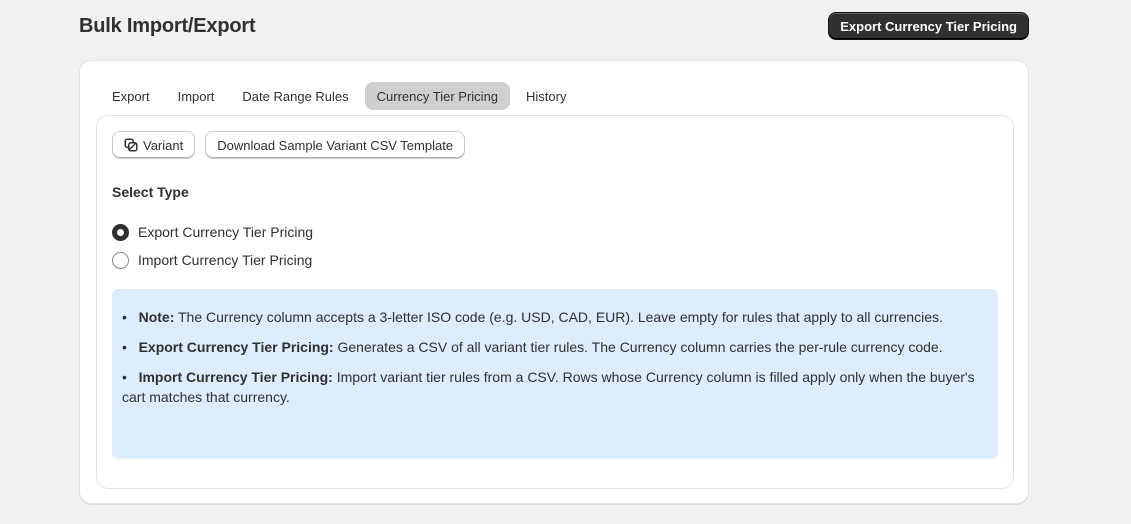 The width and height of the screenshot is (1131, 524). Describe the element at coordinates (335, 145) in the screenshot. I see `download-sample-csv-button: Download Sample Variant CSV Template` at that location.